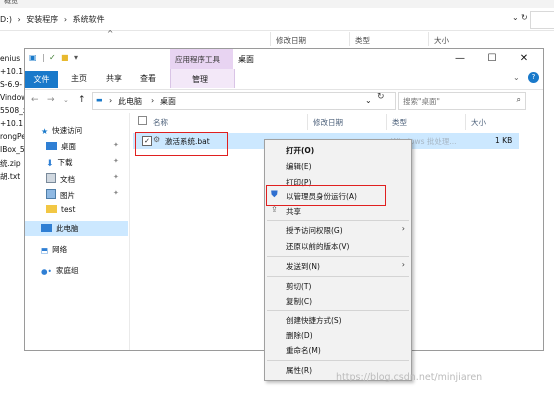 Image resolution: width=554 pixels, height=397 pixels. Describe the element at coordinates (99, 100) in the screenshot. I see `computer-icon: ▬` at that location.